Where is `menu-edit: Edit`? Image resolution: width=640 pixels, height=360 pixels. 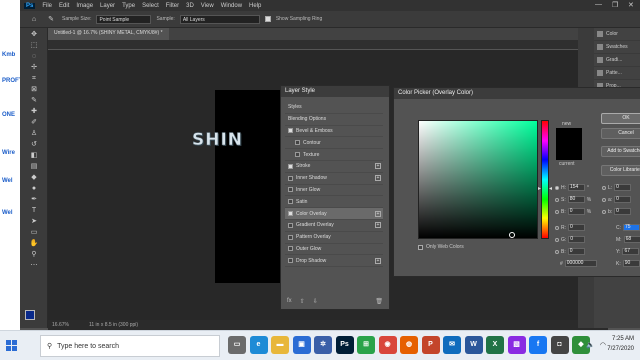 menu-edit: Edit is located at coordinates (64, 6).